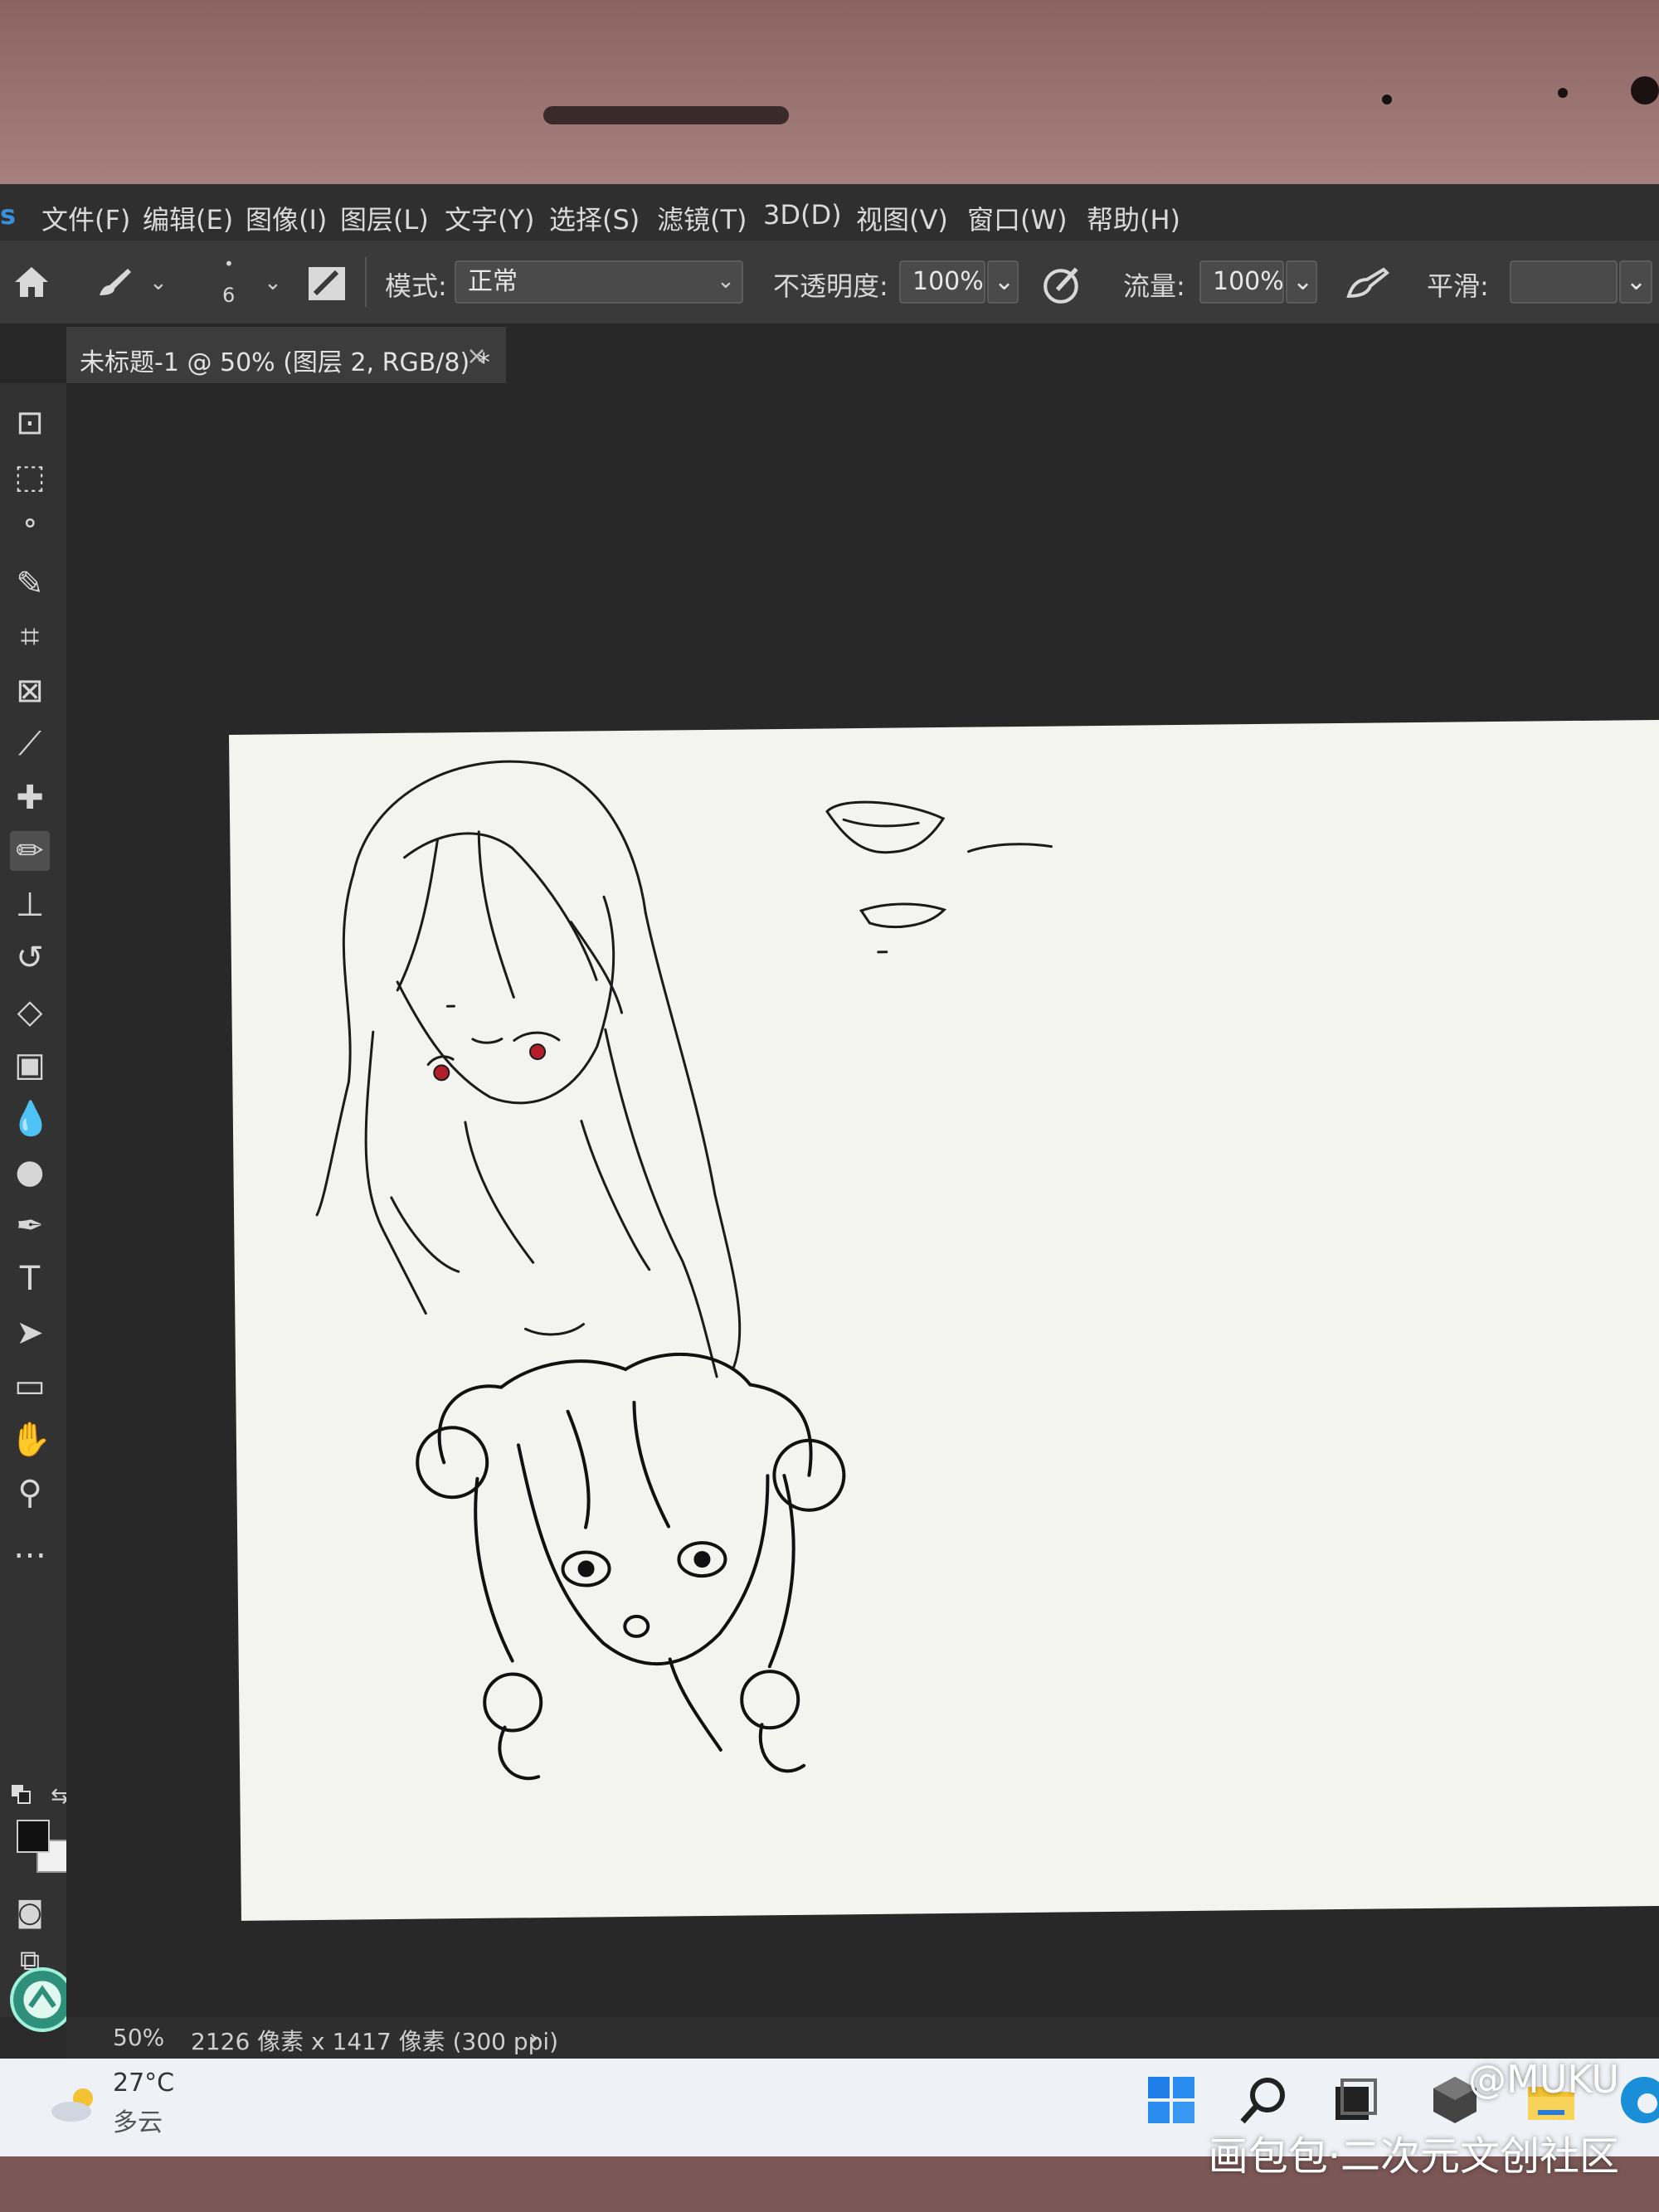 This screenshot has width=1659, height=2212. Describe the element at coordinates (1353, 2100) in the screenshot. I see `task-view-icon` at that location.